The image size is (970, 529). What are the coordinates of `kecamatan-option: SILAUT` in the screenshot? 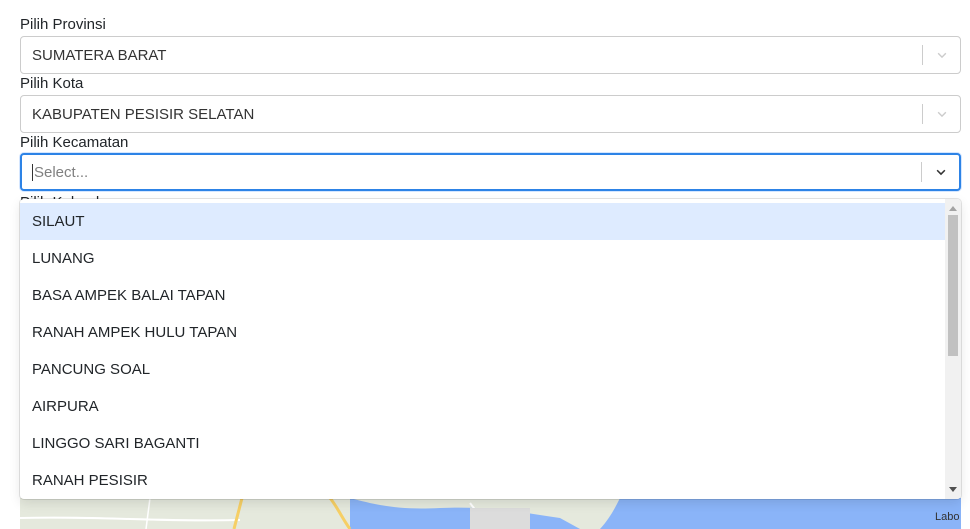 It's located at (482, 221).